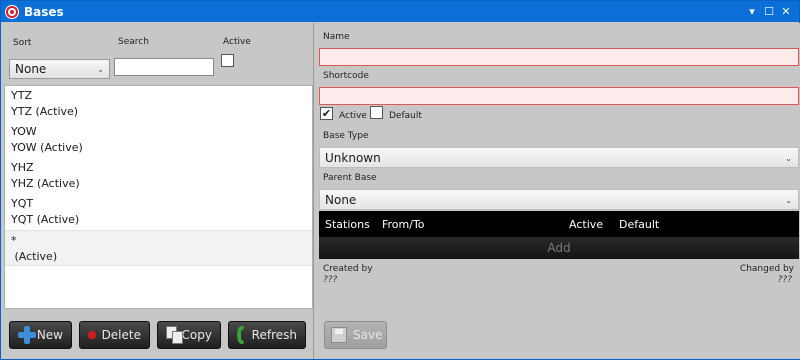  What do you see at coordinates (14, 240) in the screenshot?
I see `list-item-code: *` at bounding box center [14, 240].